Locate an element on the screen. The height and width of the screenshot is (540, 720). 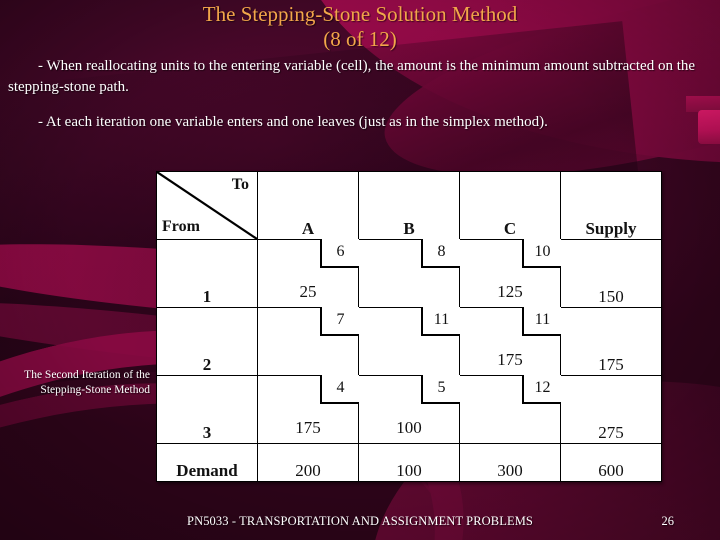
demand-total: 600 is located at coordinates (611, 462).